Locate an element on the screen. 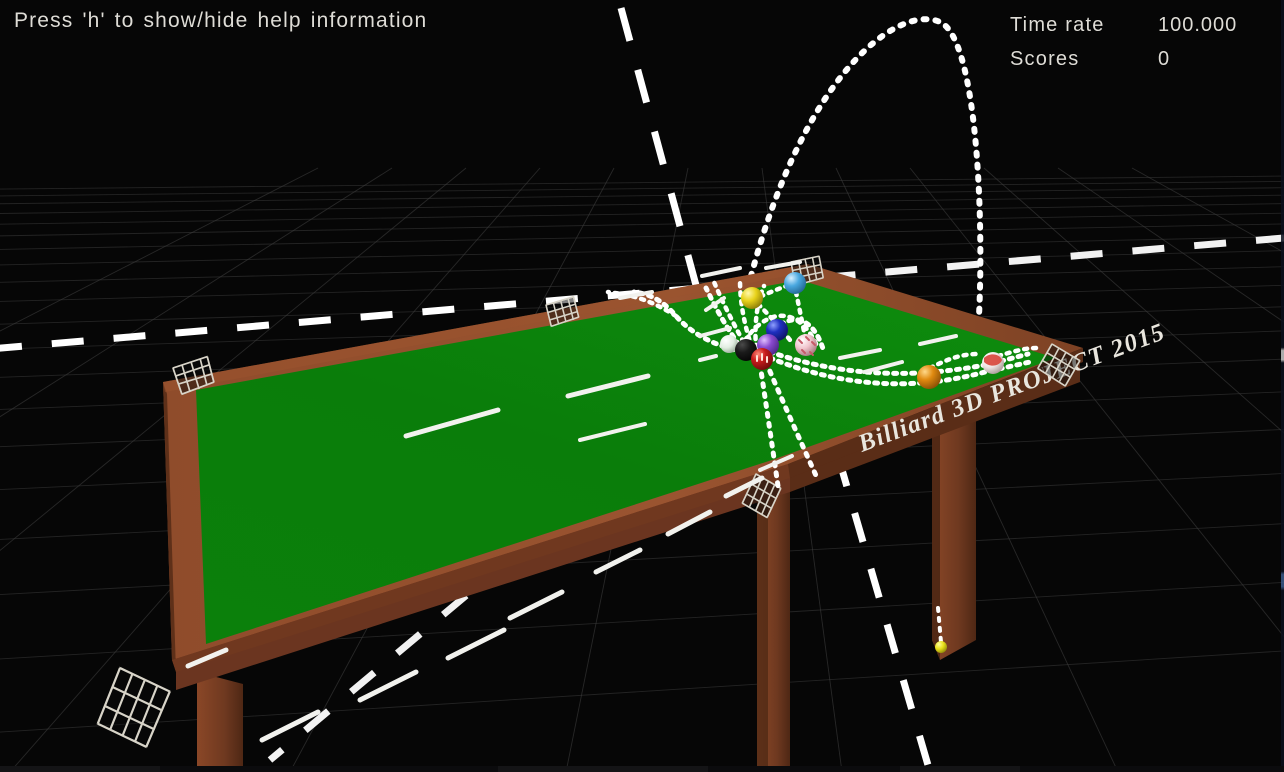  stats-panel: Time rate 100.000 Scores 0 is located at coordinates (1139, 42).